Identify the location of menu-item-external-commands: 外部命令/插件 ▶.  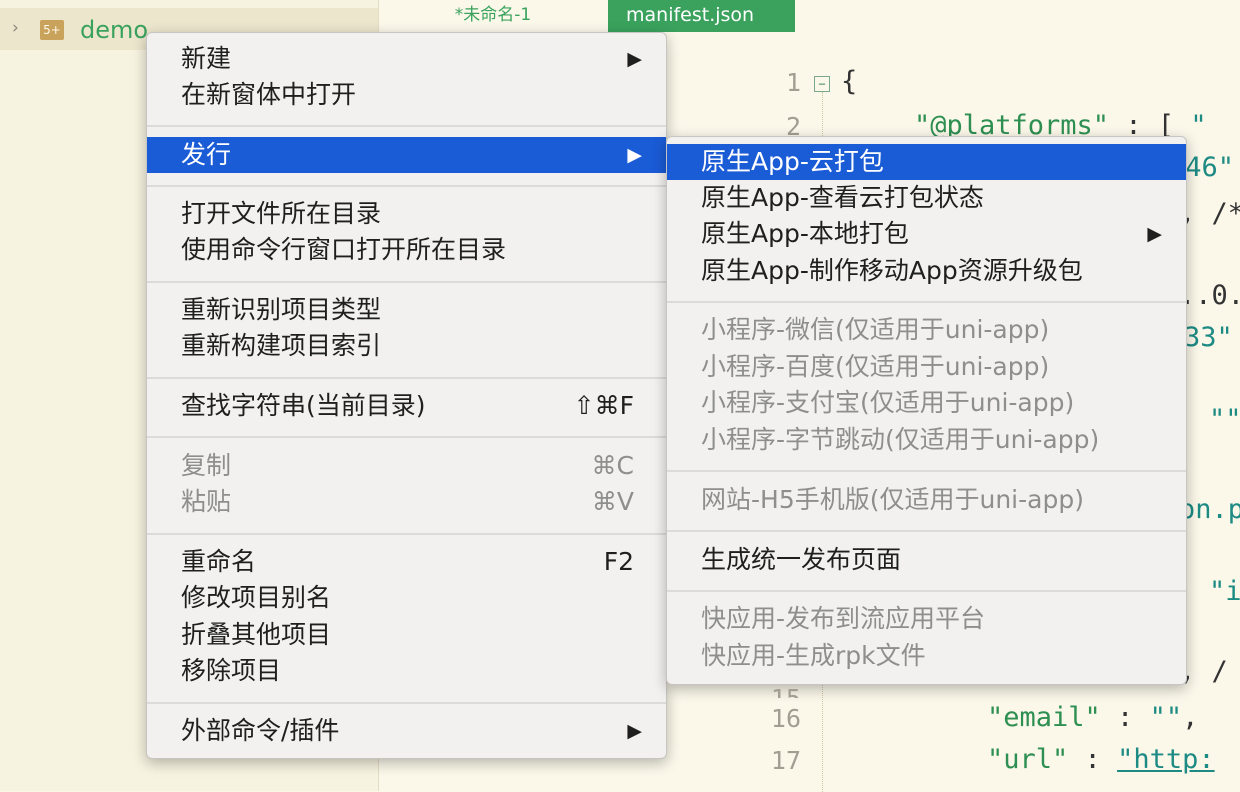
(406, 731).